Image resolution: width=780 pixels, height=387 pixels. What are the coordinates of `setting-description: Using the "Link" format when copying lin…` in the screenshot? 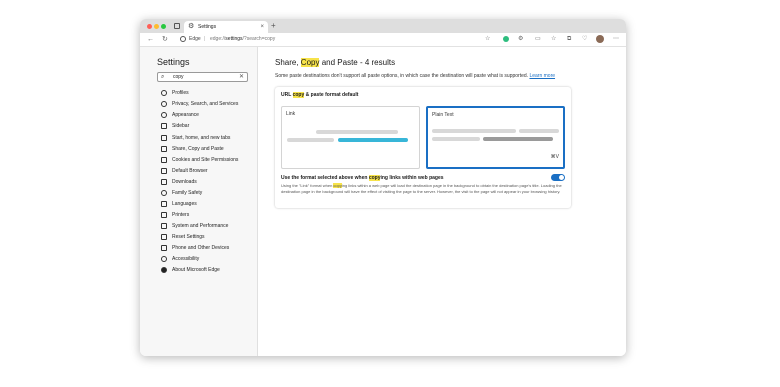 It's located at (421, 188).